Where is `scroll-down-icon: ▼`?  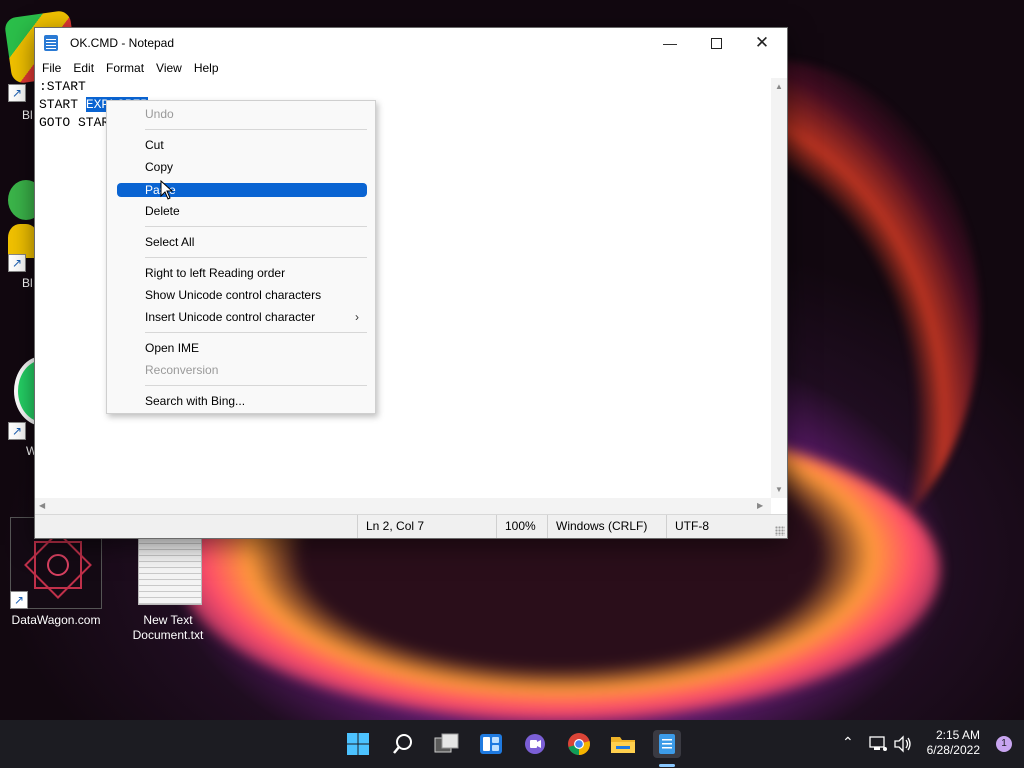 scroll-down-icon: ▼ is located at coordinates (779, 489).